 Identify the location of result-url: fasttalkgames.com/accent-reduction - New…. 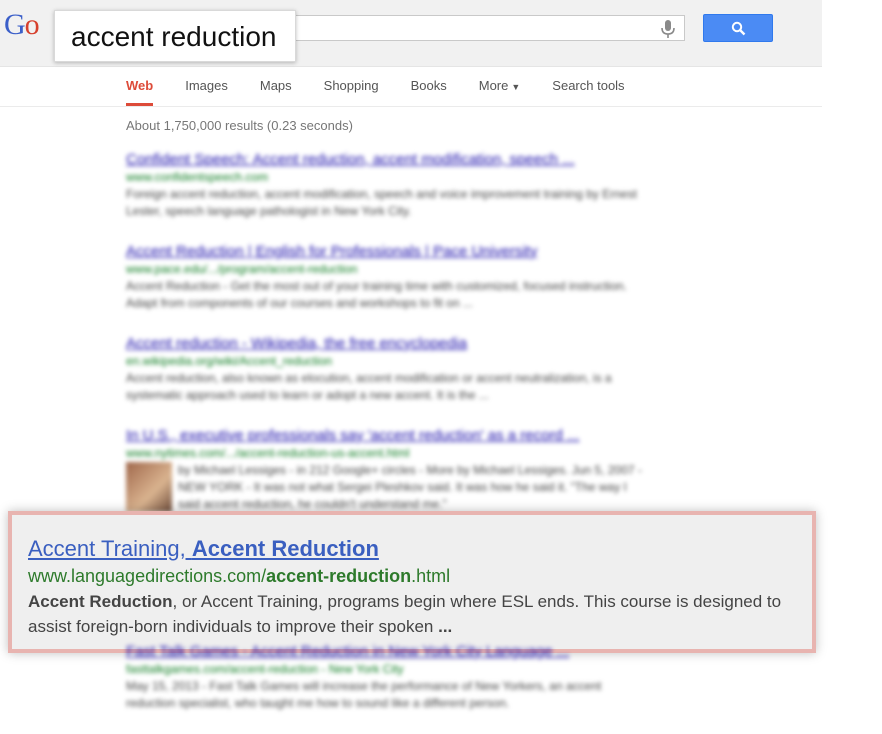
(265, 669).